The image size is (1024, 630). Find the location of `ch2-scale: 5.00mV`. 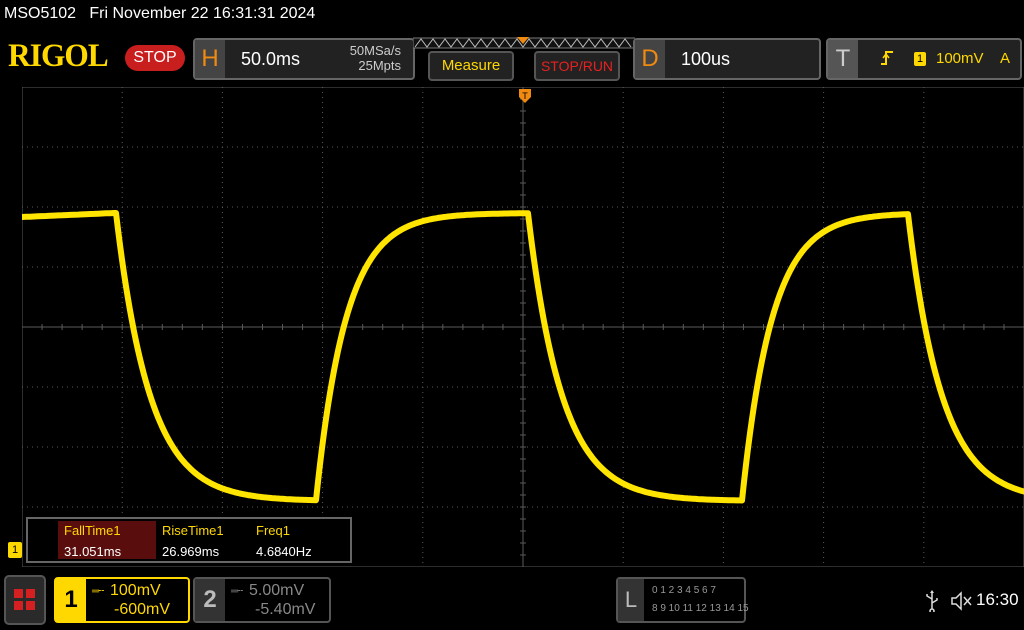

ch2-scale: 5.00mV is located at coordinates (277, 590).